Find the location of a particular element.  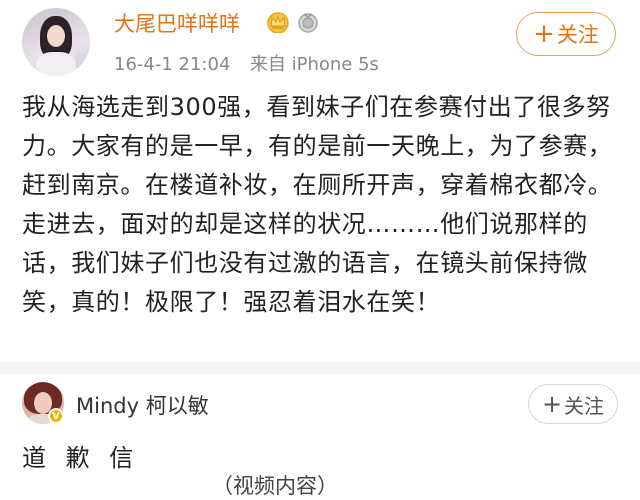

crown-badge-icon is located at coordinates (278, 22).